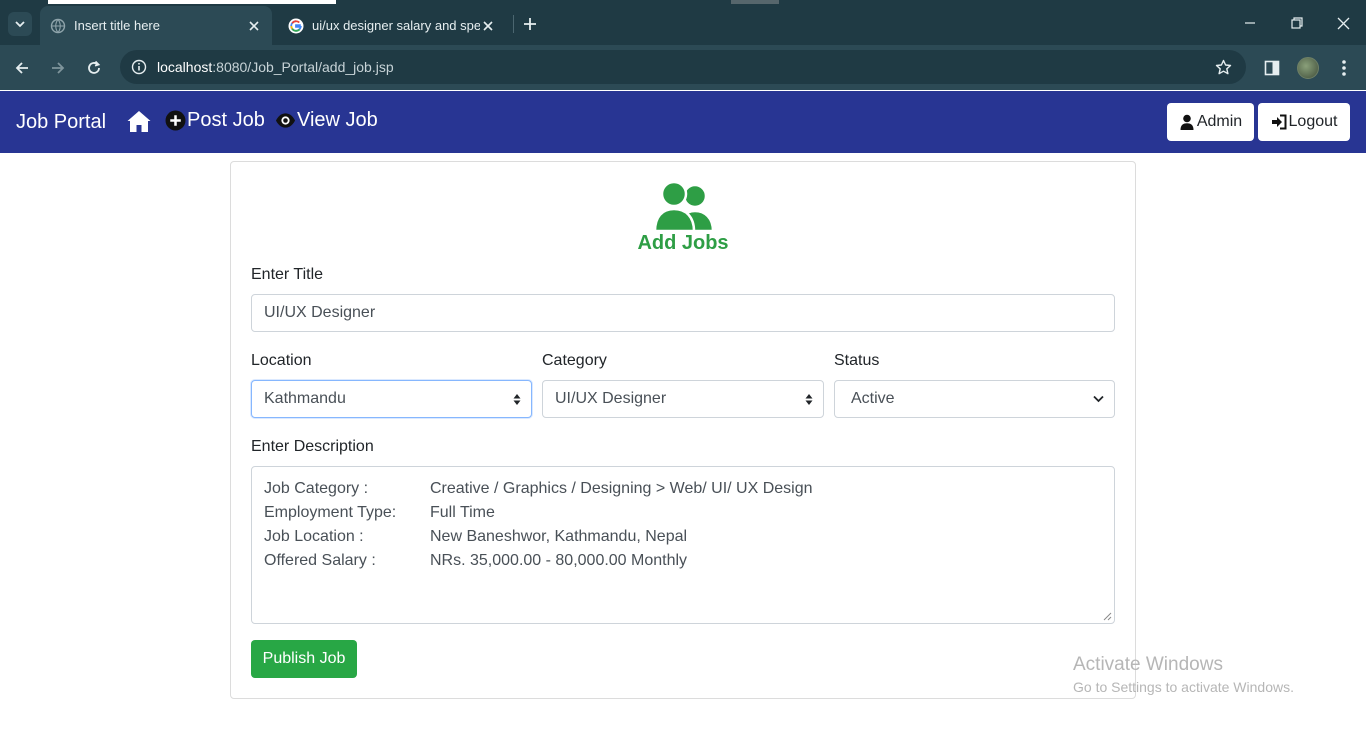  I want to click on tab-title: Insert title here, so click(117, 25).